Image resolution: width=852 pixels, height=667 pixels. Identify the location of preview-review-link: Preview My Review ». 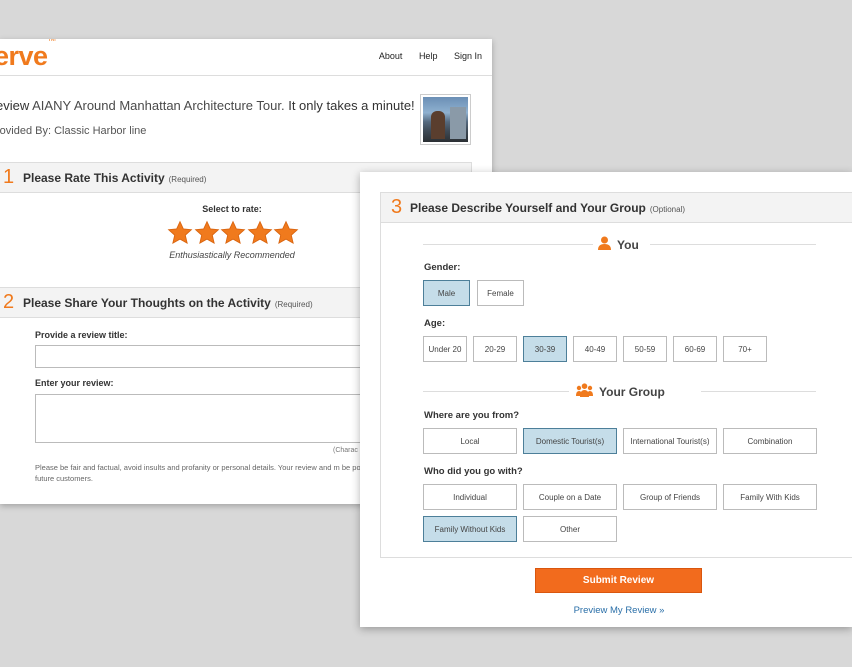
(606, 610).